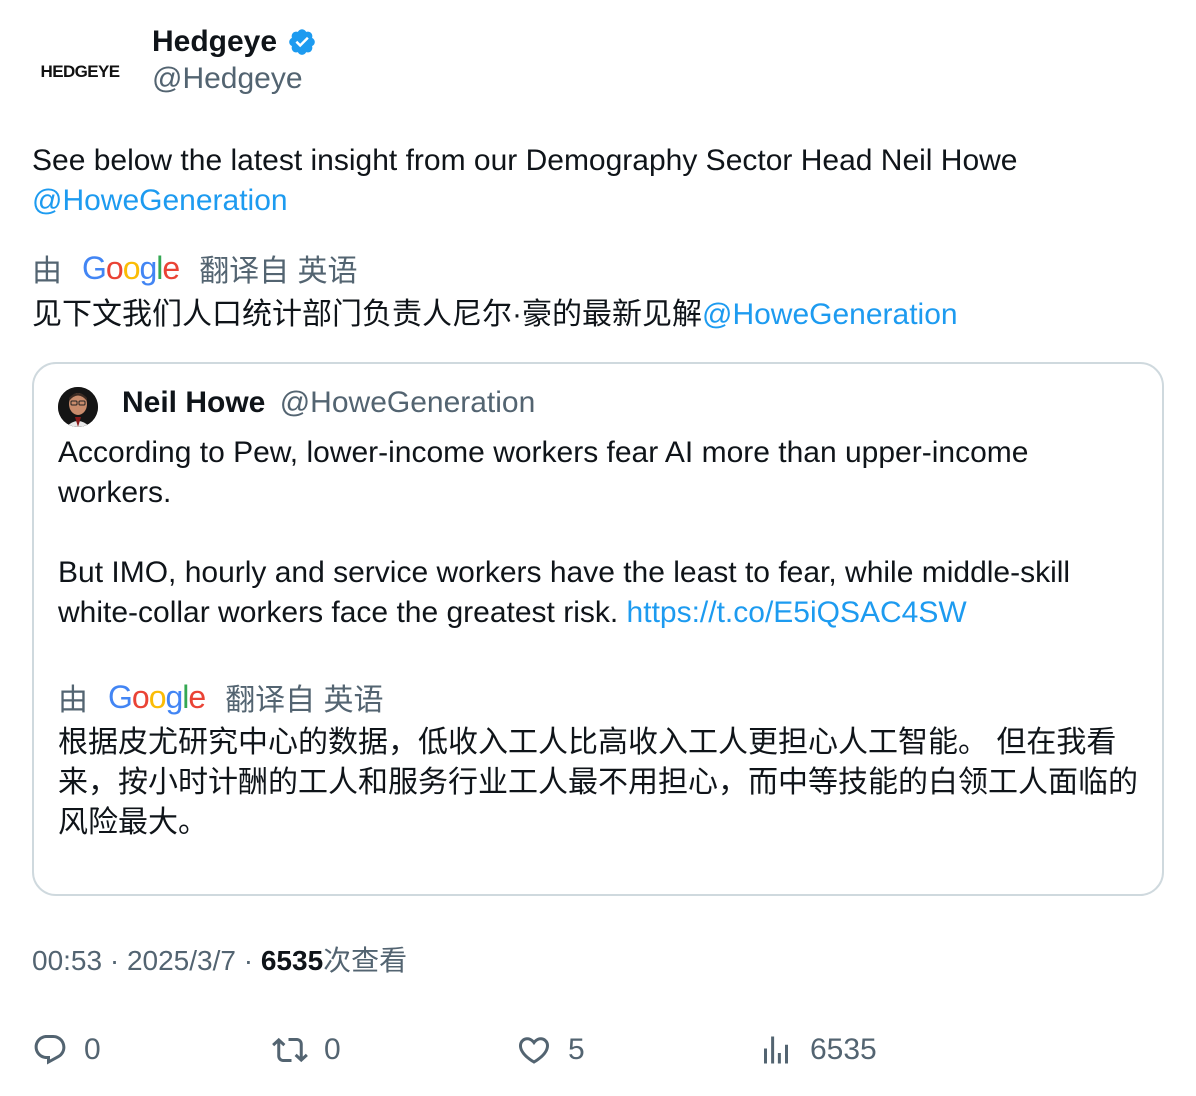 This screenshot has width=1196, height=1096. Describe the element at coordinates (227, 79) in the screenshot. I see `author-handle: @Hedgeye` at that location.